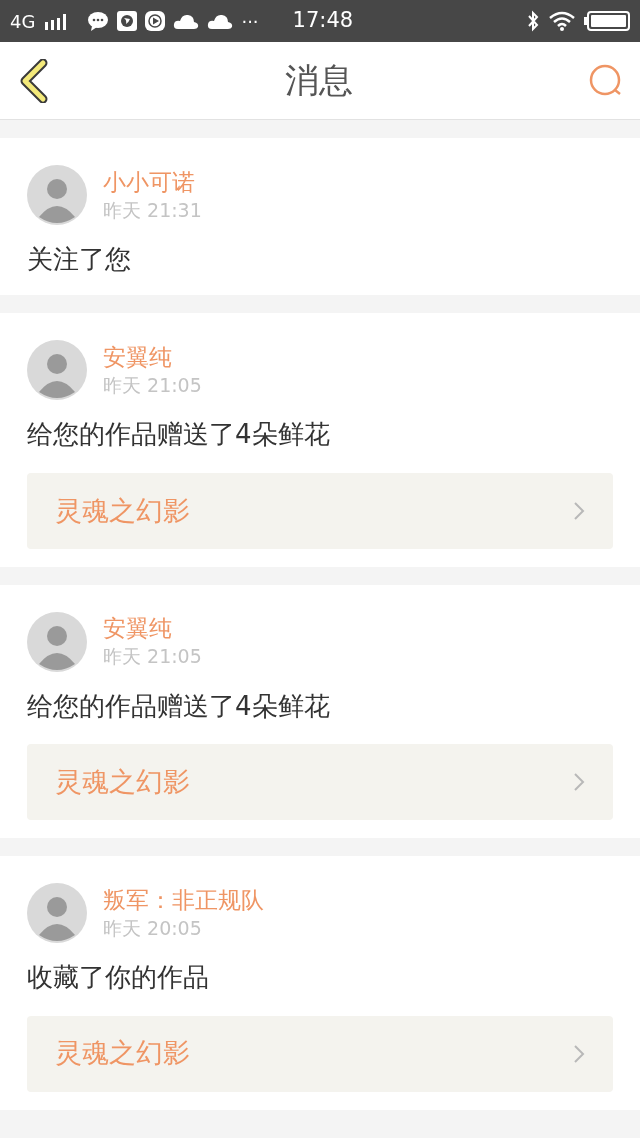  I want to click on chat-bubble-icon, so click(98, 21).